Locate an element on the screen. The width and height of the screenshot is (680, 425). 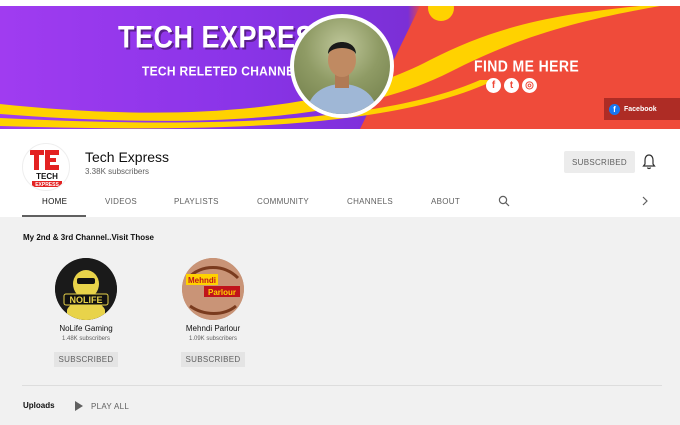
notification-bell-icon is located at coordinates (649, 162).